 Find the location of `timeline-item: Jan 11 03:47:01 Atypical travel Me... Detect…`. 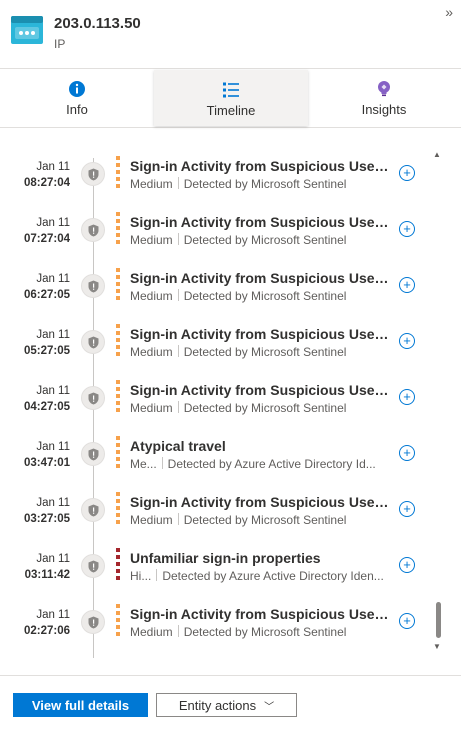

timeline-item: Jan 11 03:47:01 Atypical travel Me... Detect… is located at coordinates (215, 458).